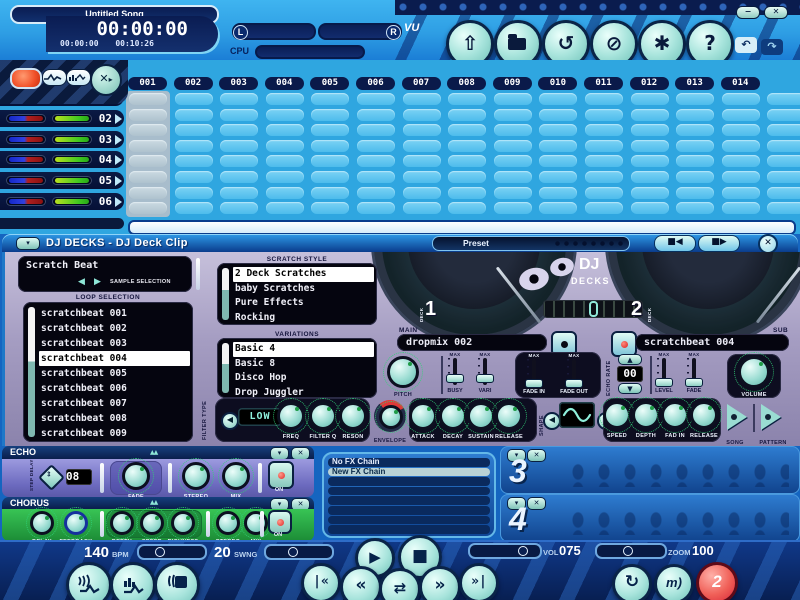 The width and height of the screenshot is (800, 600). I want to click on list-scrollbar, so click(225, 368).